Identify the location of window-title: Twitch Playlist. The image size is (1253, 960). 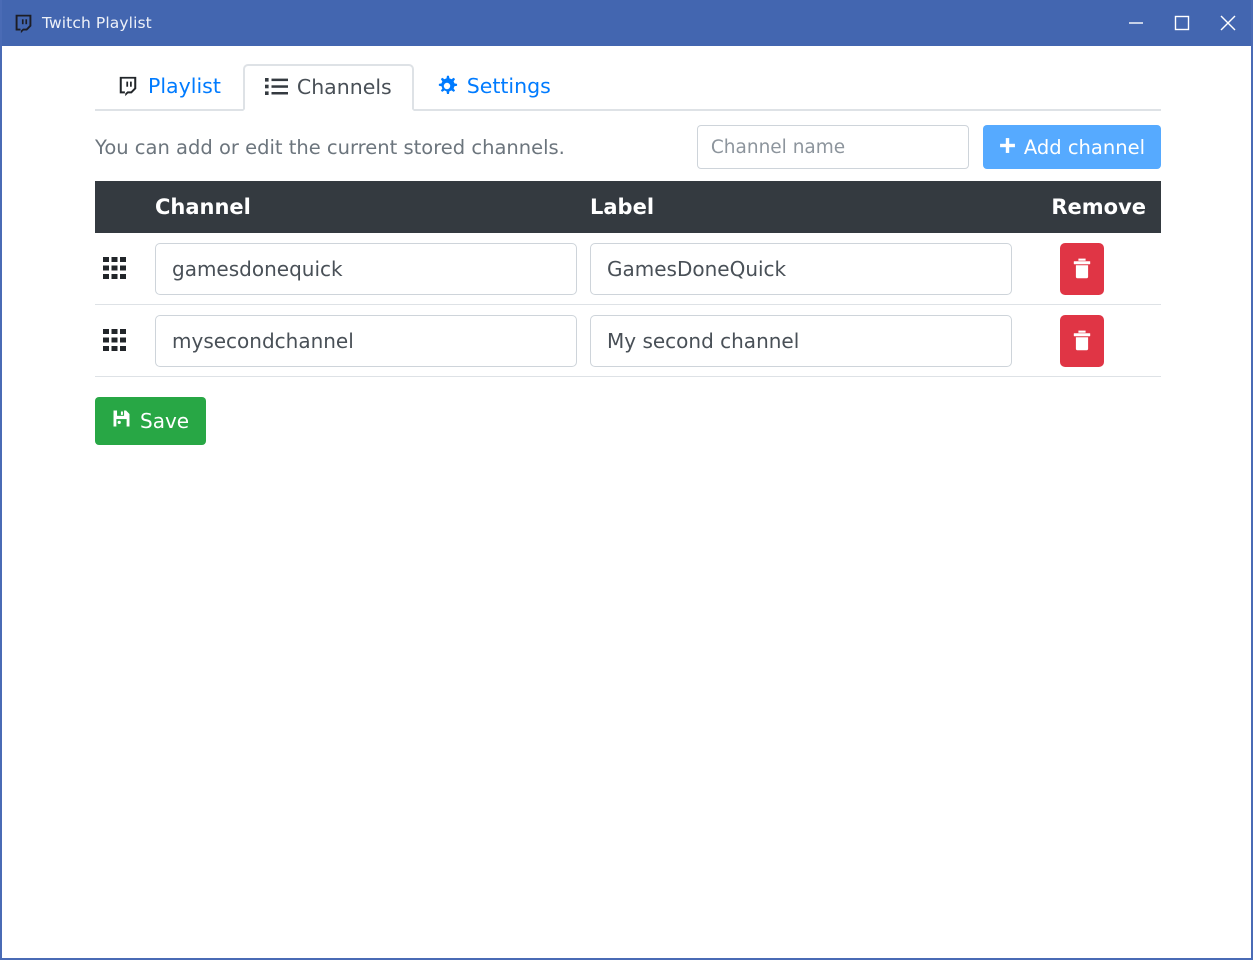
(97, 23).